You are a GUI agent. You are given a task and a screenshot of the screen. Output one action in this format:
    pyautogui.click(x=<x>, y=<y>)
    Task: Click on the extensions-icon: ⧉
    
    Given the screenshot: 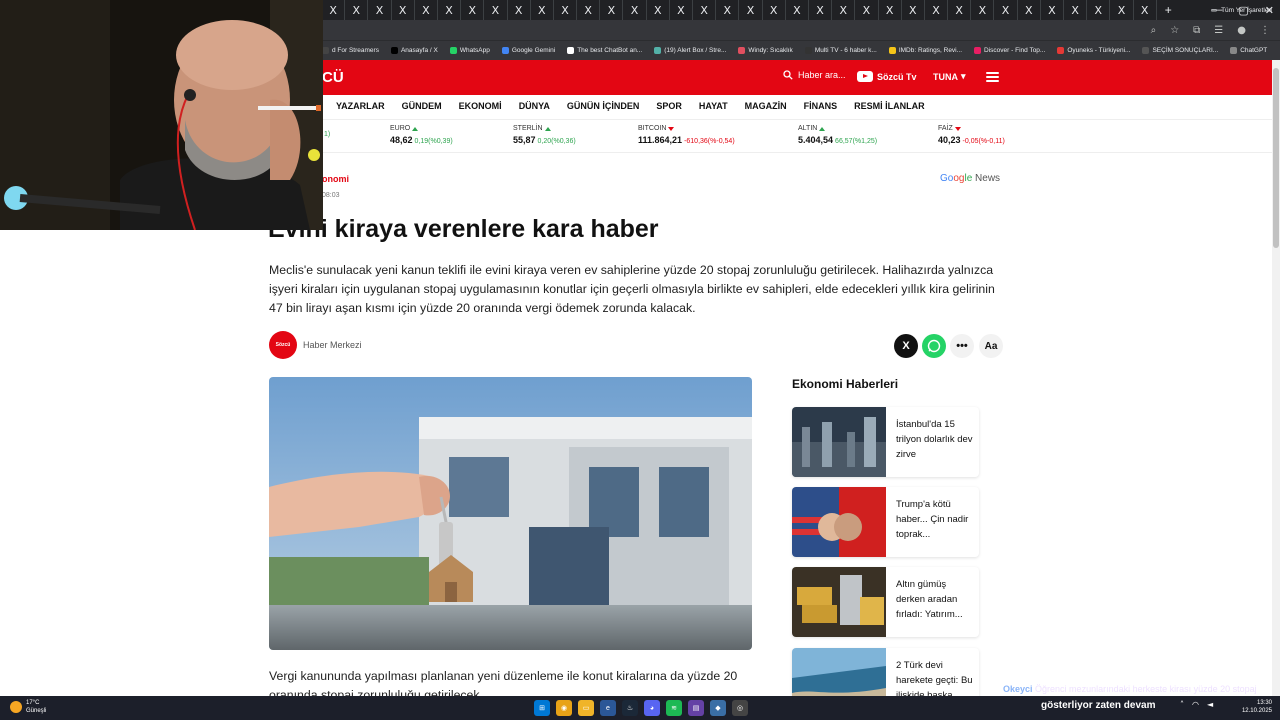 What is the action you would take?
    pyautogui.click(x=1196, y=30)
    